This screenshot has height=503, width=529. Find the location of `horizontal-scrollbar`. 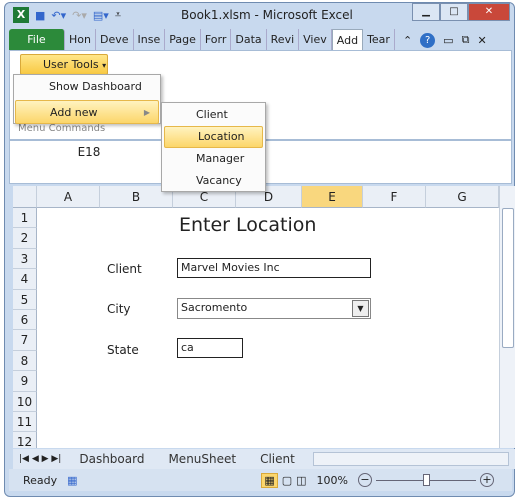

horizontal-scrollbar is located at coordinates (410, 459).